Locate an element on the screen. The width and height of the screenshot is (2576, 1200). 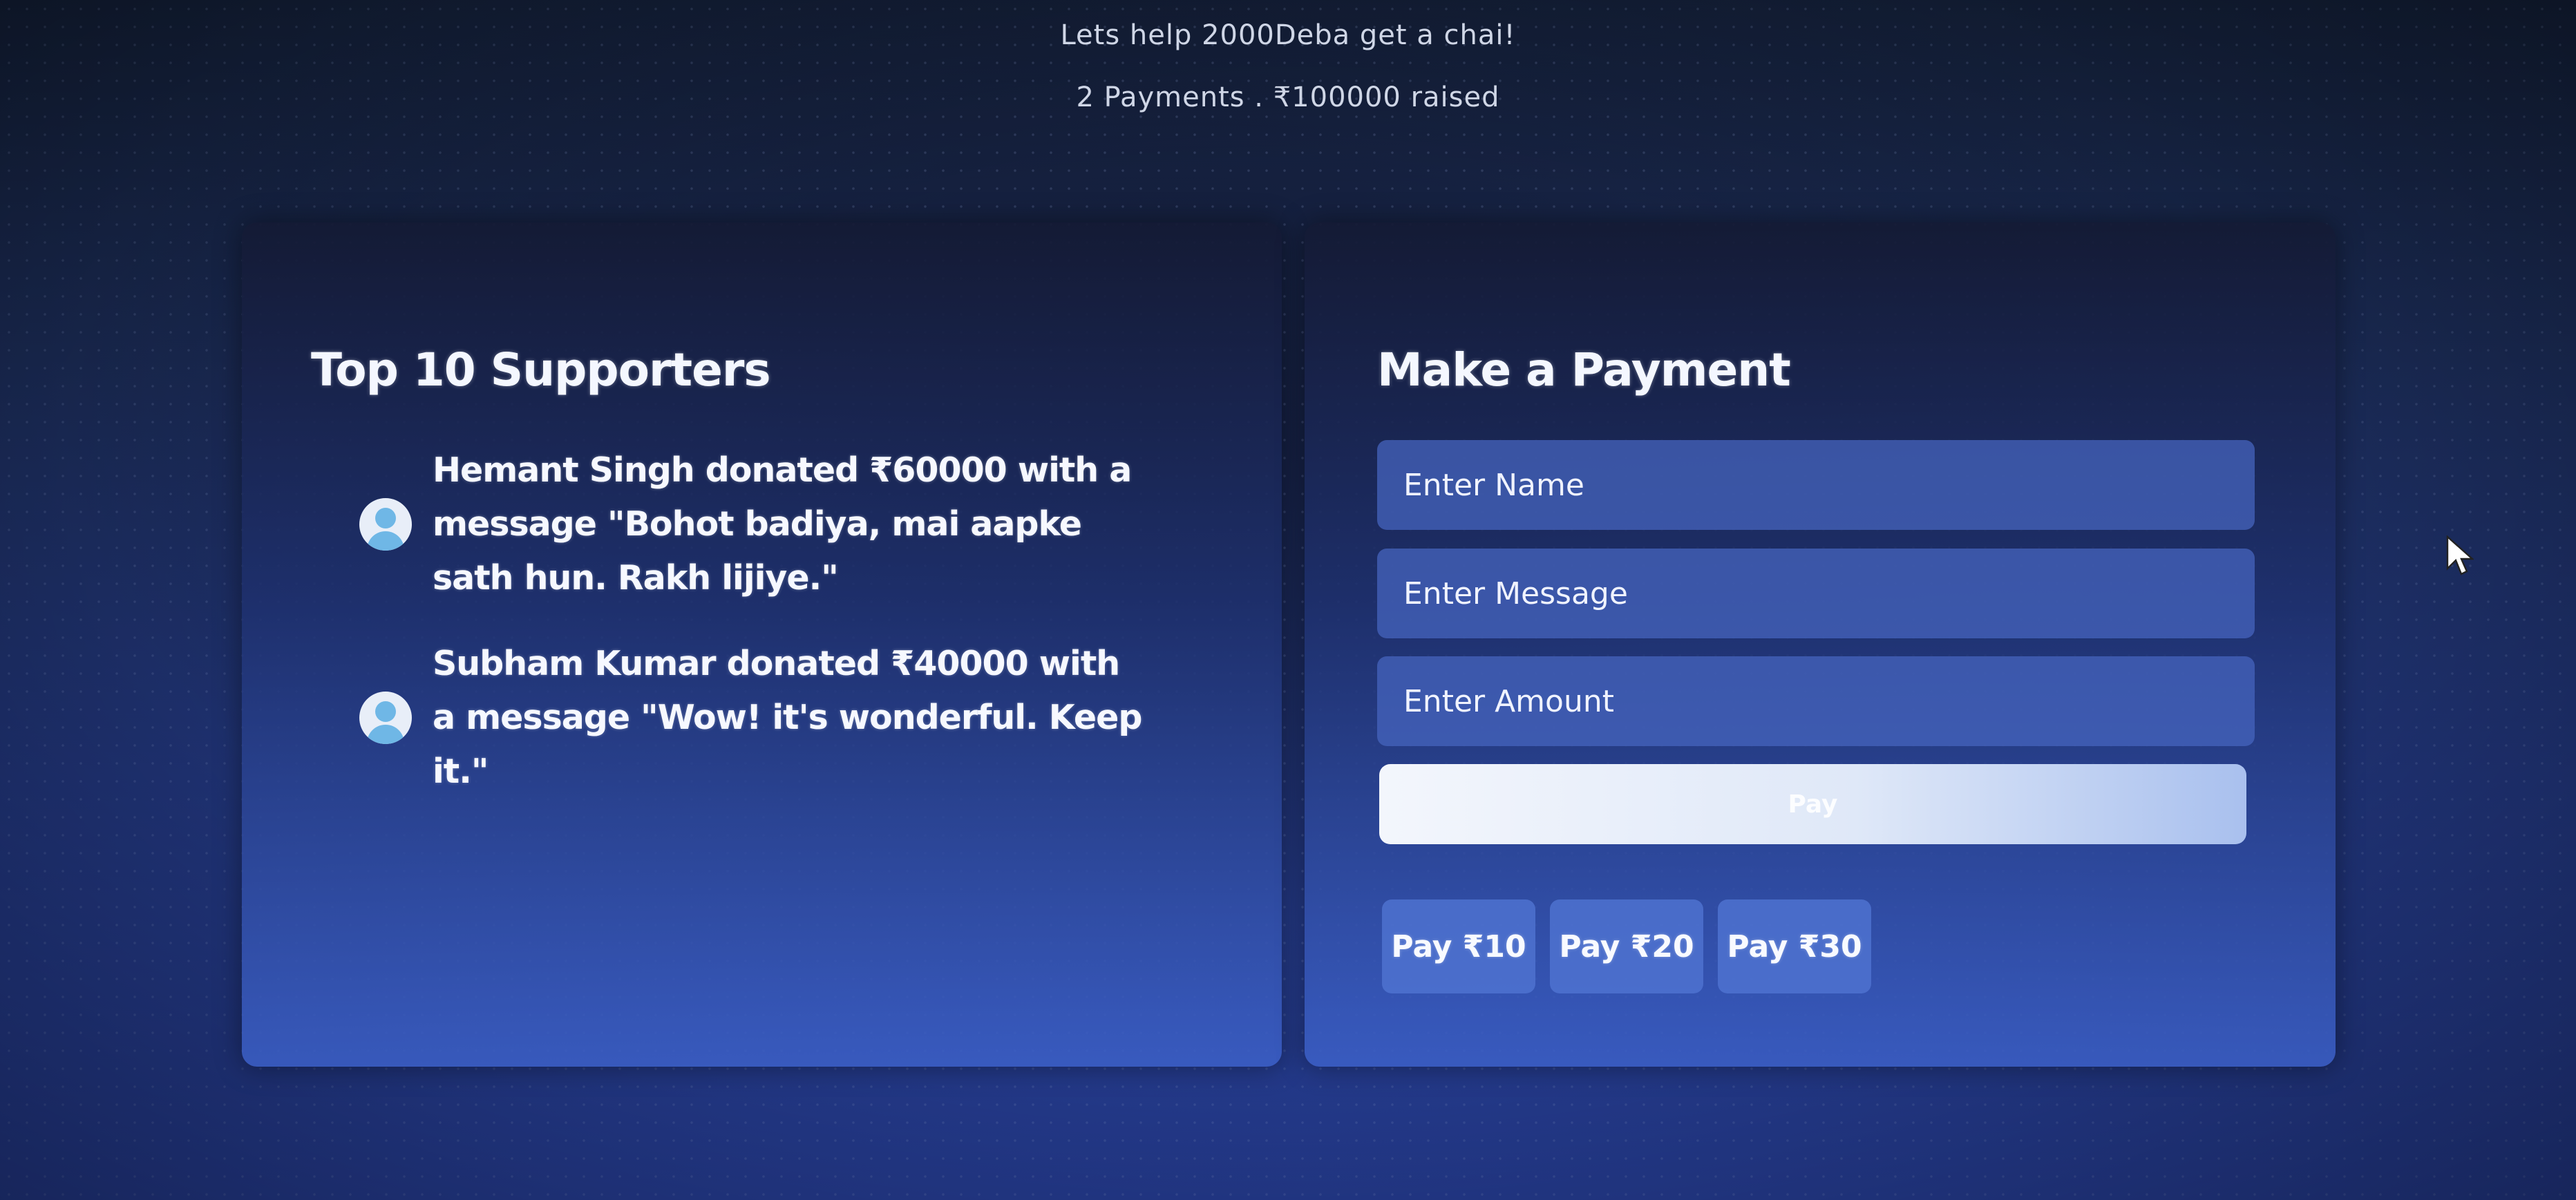
payment-heading: Make a Payment is located at coordinates (1584, 370).